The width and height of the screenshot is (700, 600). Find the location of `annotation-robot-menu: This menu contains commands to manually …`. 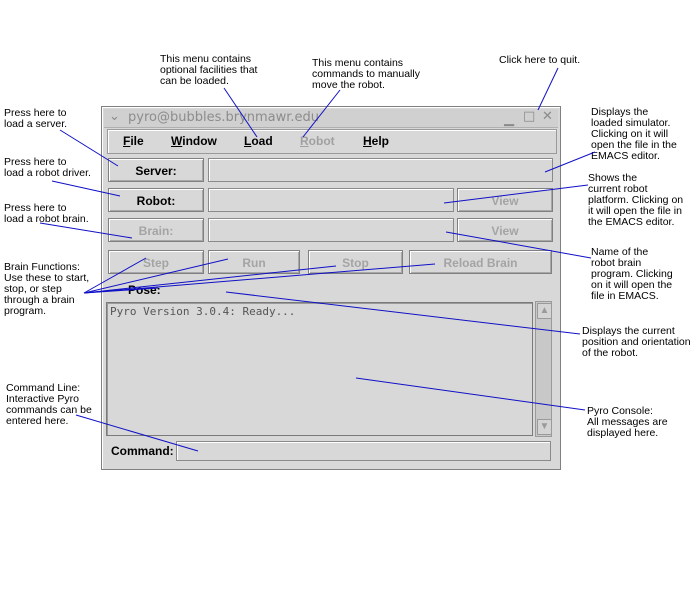

annotation-robot-menu: This menu contains commands to manually … is located at coordinates (366, 74).